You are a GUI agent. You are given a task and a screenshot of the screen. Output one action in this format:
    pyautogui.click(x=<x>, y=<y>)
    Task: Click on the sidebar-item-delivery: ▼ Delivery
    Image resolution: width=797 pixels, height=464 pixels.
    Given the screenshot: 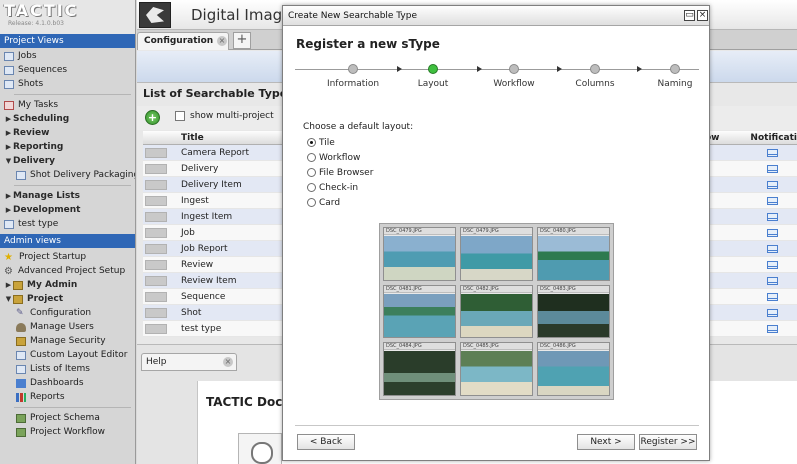 What is the action you would take?
    pyautogui.click(x=69, y=161)
    